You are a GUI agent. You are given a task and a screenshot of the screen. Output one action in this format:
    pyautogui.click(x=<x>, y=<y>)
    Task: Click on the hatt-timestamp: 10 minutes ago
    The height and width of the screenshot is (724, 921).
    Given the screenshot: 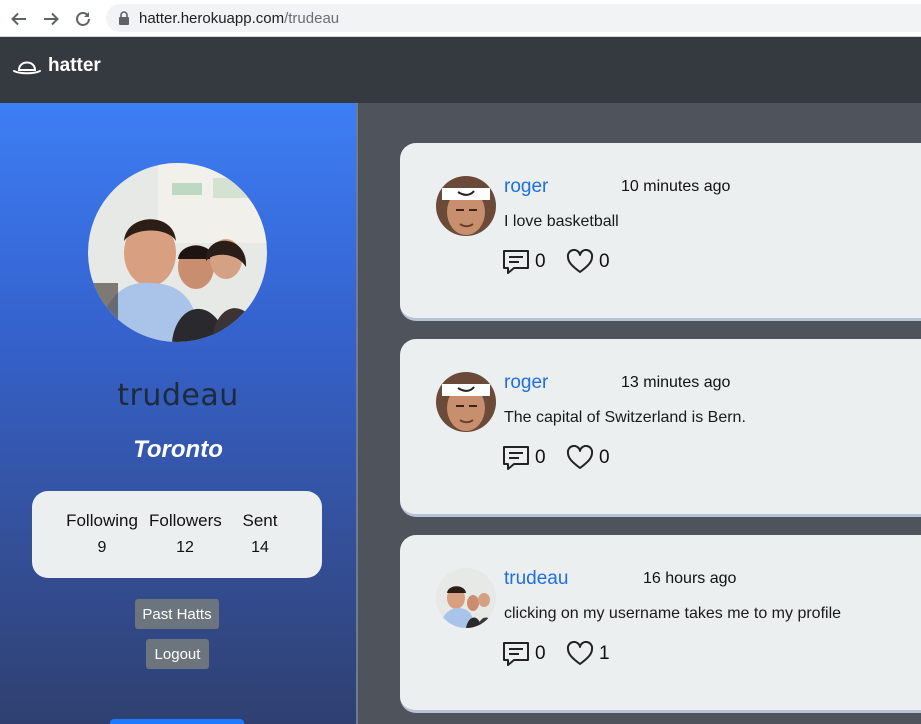 What is the action you would take?
    pyautogui.click(x=676, y=186)
    